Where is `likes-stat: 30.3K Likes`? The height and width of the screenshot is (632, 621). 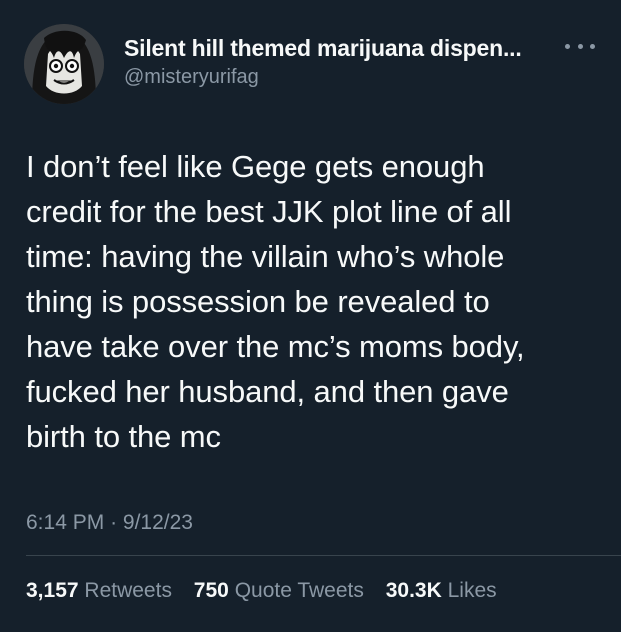 likes-stat: 30.3K Likes is located at coordinates (441, 590).